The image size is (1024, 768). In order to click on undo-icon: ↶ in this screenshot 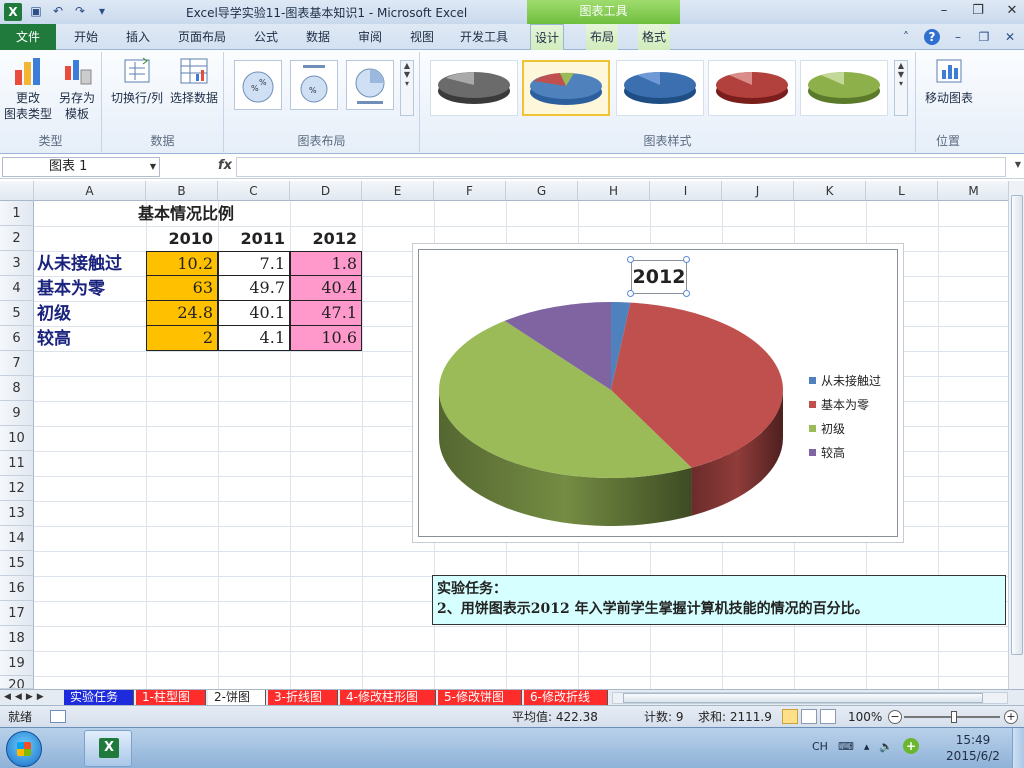, I will do `click(58, 11)`.